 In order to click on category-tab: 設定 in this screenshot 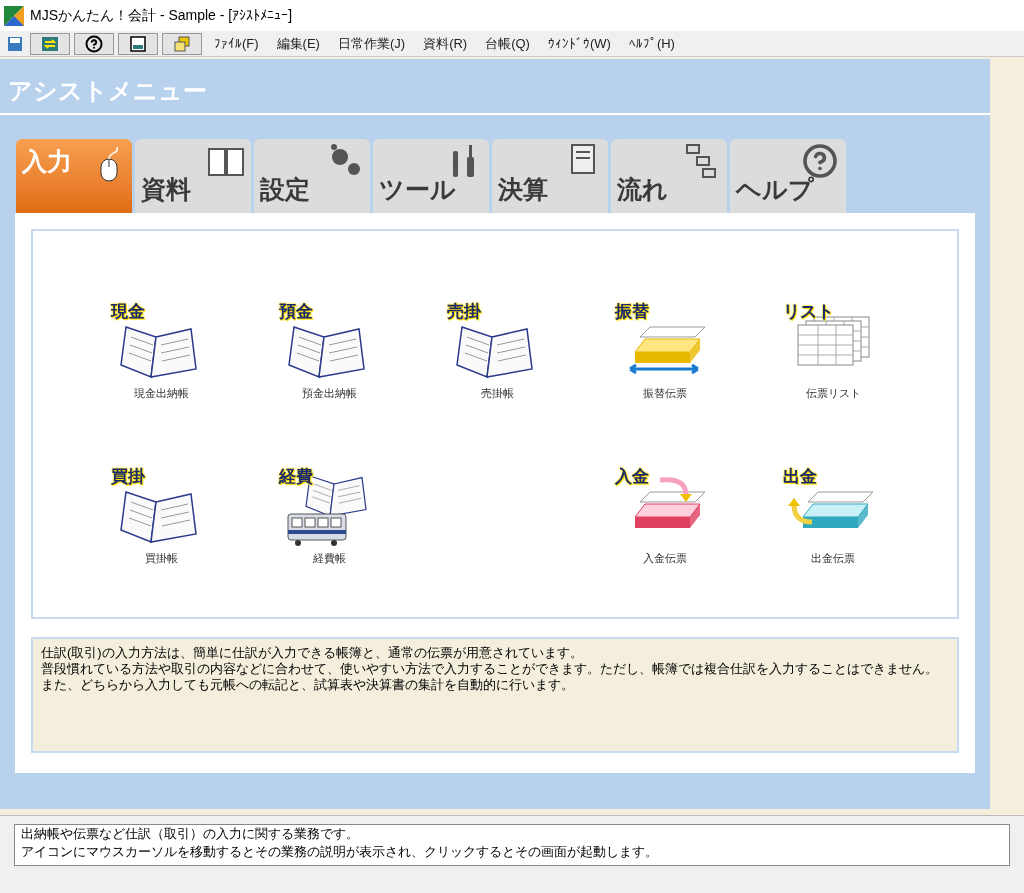, I will do `click(312, 176)`.